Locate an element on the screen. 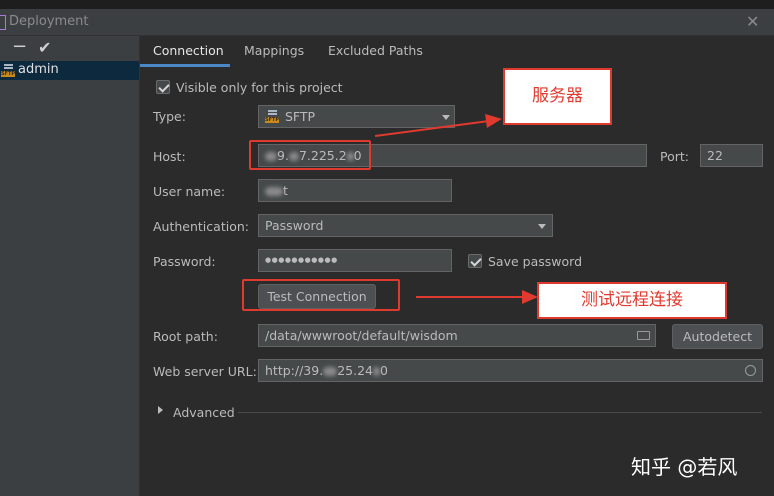  password-input: ●●●●●●●●●●● is located at coordinates (355, 260).